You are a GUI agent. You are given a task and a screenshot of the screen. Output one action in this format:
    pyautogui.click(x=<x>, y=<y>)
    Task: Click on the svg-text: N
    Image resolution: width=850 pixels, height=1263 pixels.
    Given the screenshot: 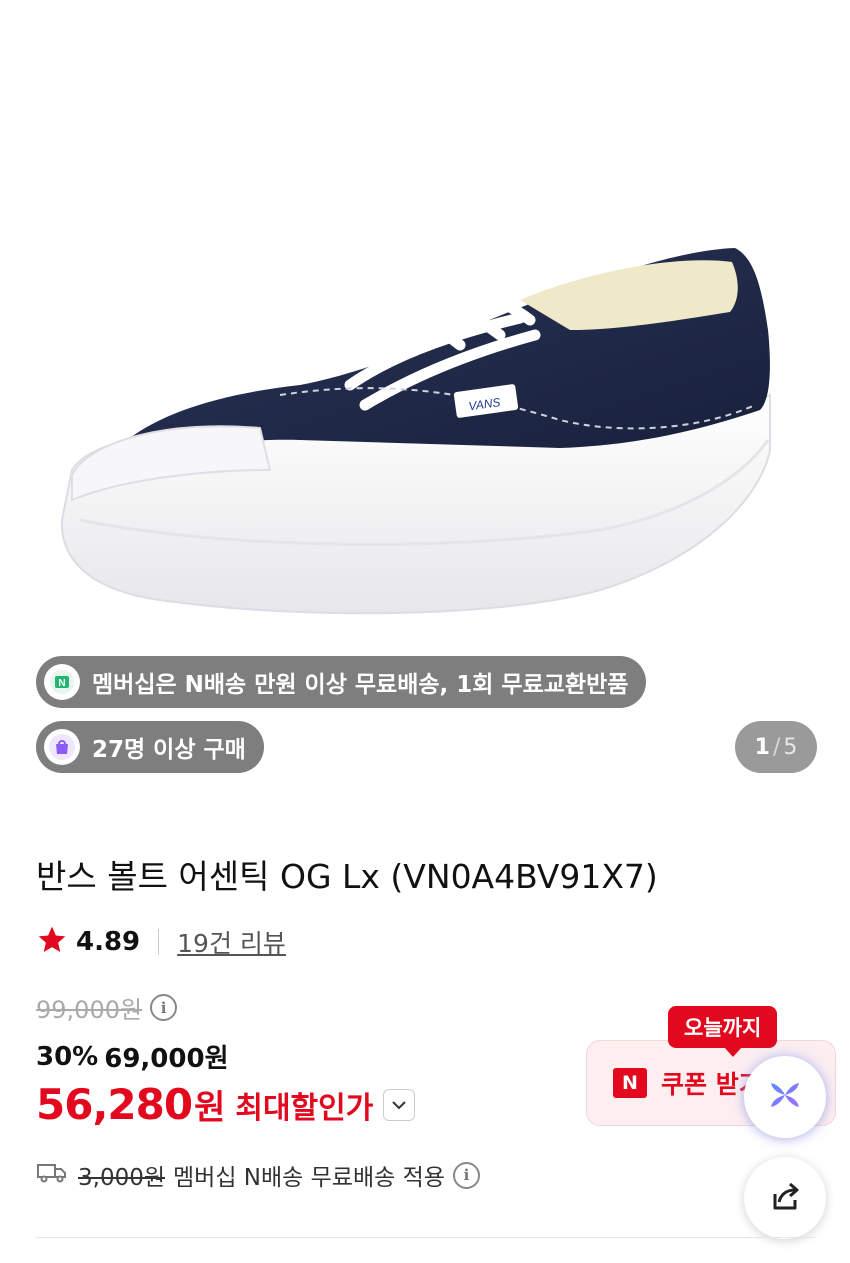 What is the action you would take?
    pyautogui.click(x=61, y=683)
    